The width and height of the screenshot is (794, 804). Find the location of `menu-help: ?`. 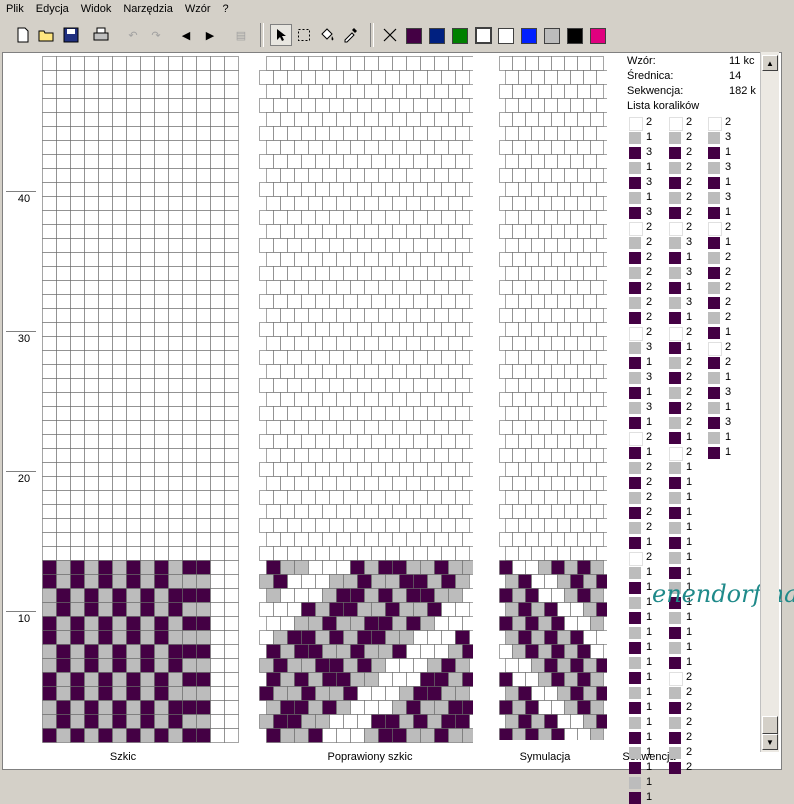

menu-help: ? is located at coordinates (226, 9).